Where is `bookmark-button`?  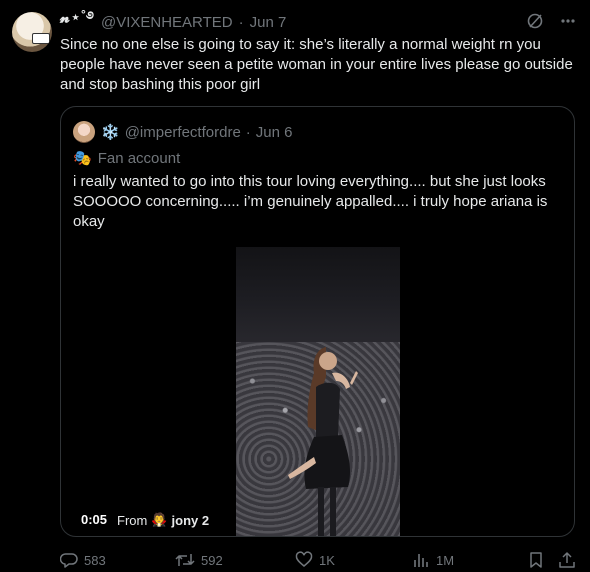
bookmark-button is located at coordinates (536, 560).